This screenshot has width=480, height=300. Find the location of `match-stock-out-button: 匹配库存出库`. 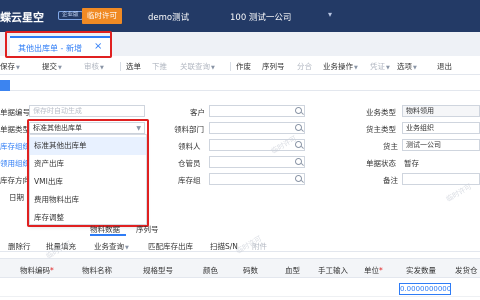

match-stock-out-button: 匹配库存出库 is located at coordinates (170, 246).